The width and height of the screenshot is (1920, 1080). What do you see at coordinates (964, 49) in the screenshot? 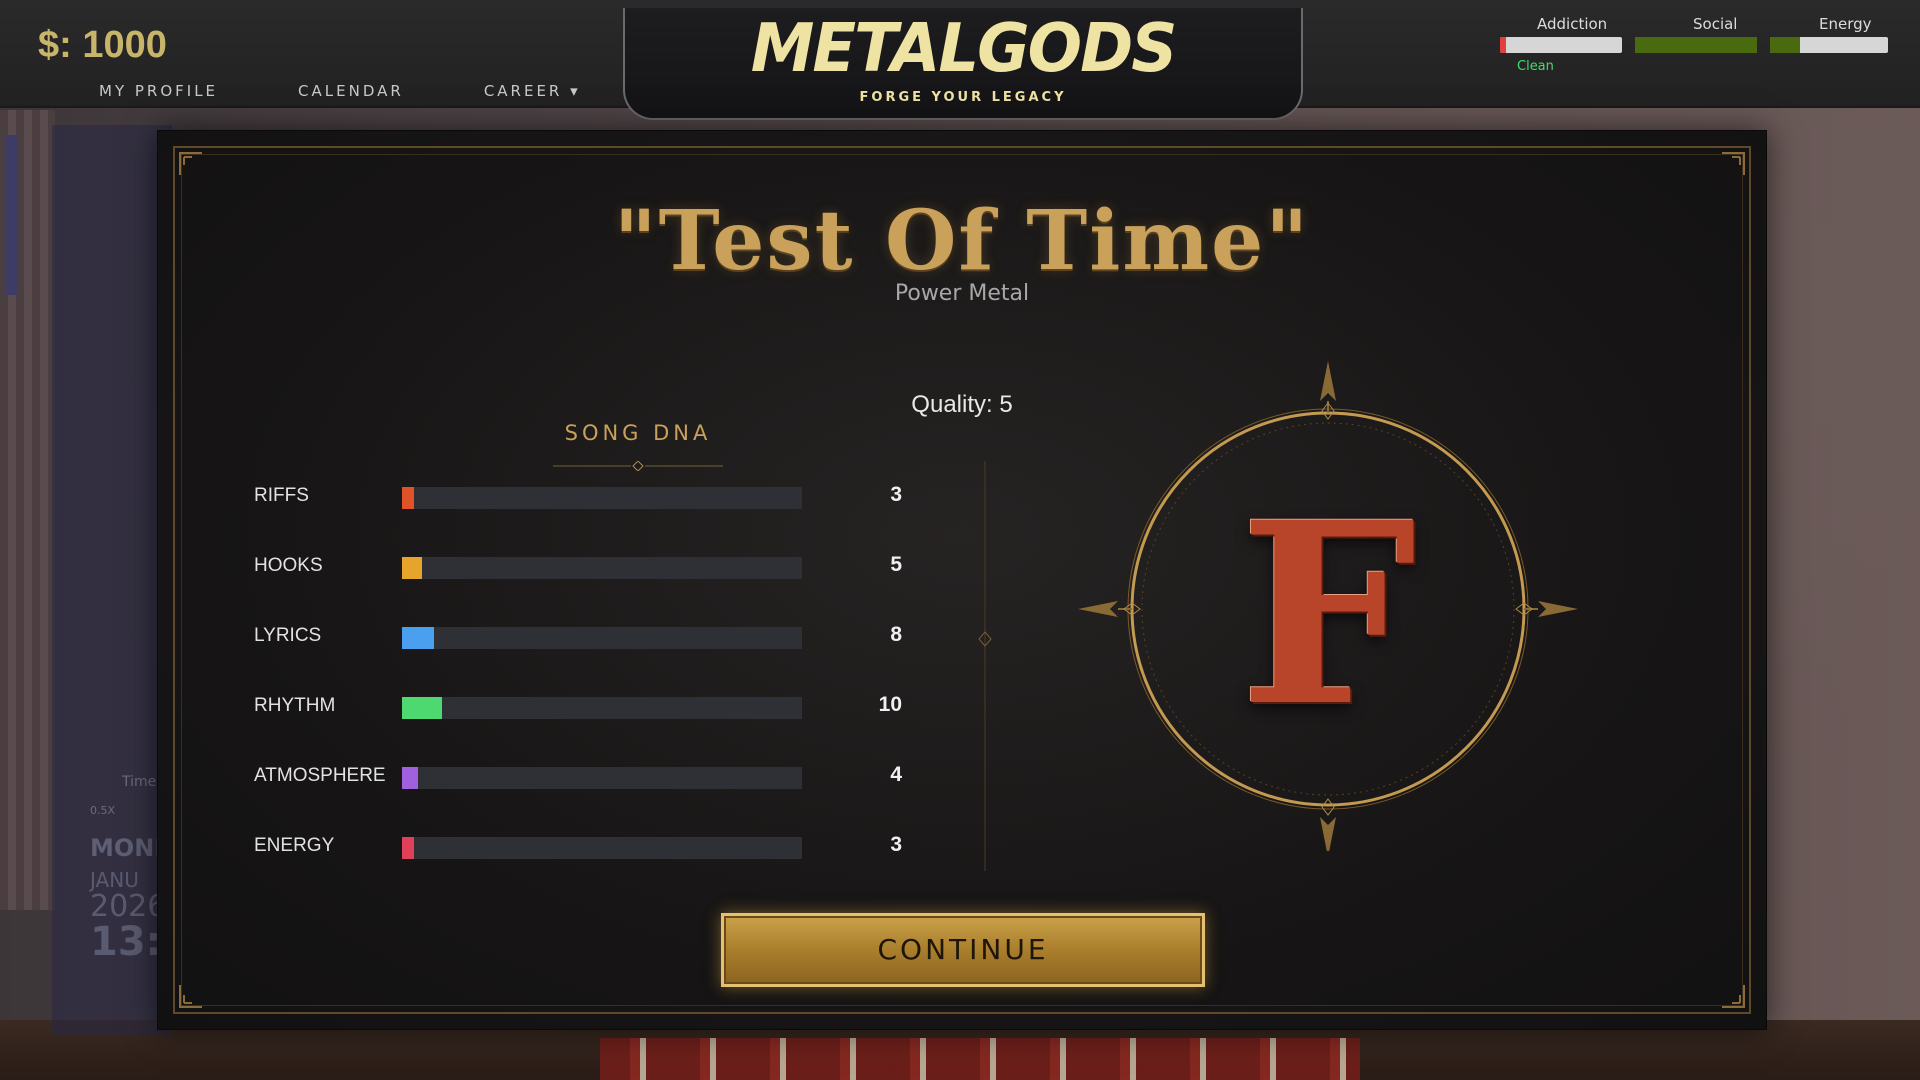
I see `logo-title: METALGODS` at bounding box center [964, 49].